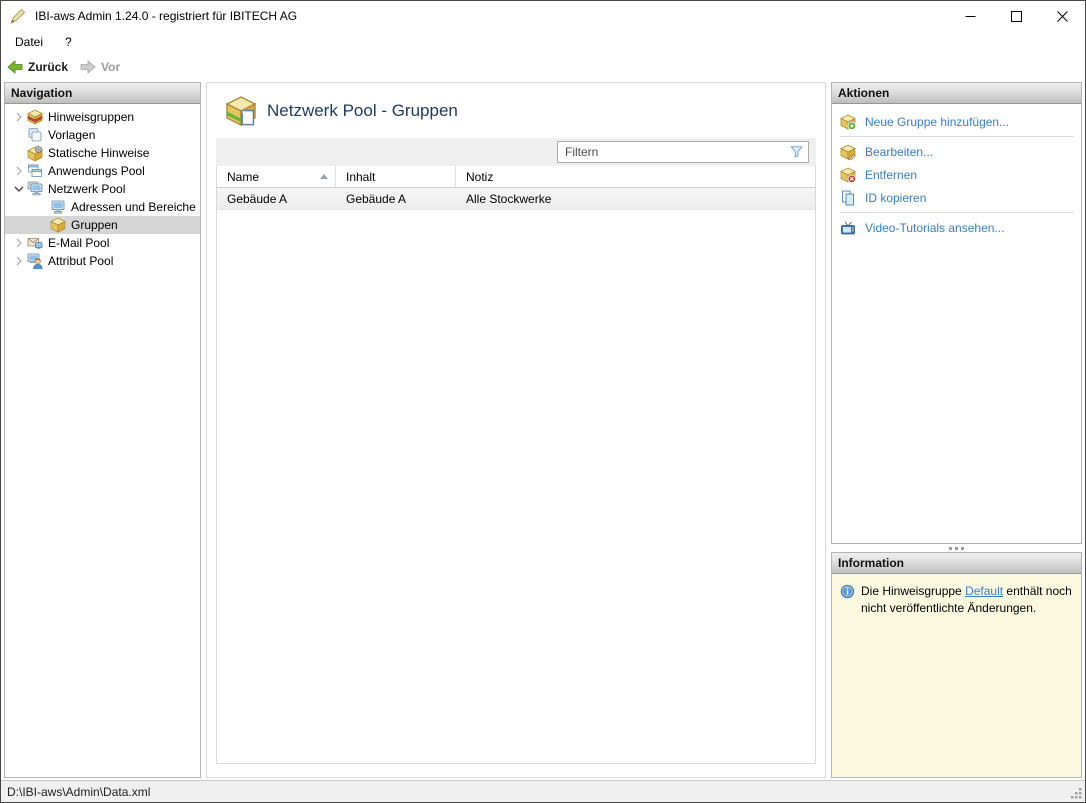 Image resolution: width=1086 pixels, height=803 pixels. I want to click on tree-item-label: Vorlagen, so click(72, 135).